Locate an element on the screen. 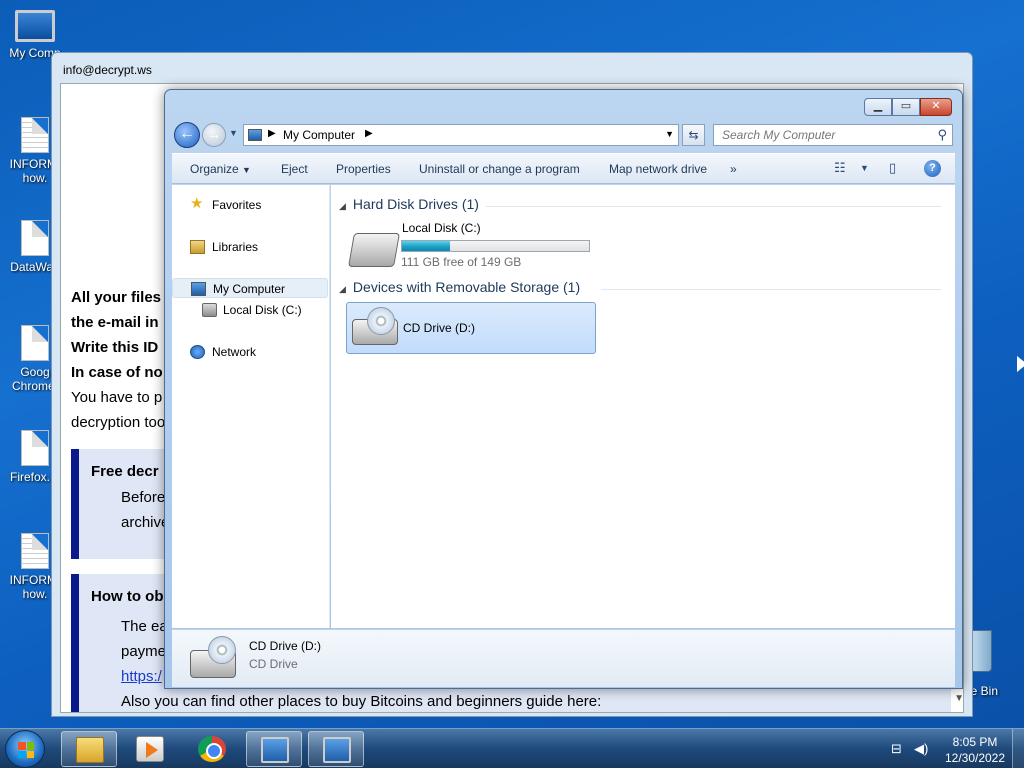  breadcrumb-my-computer: My Computer is located at coordinates (319, 135).